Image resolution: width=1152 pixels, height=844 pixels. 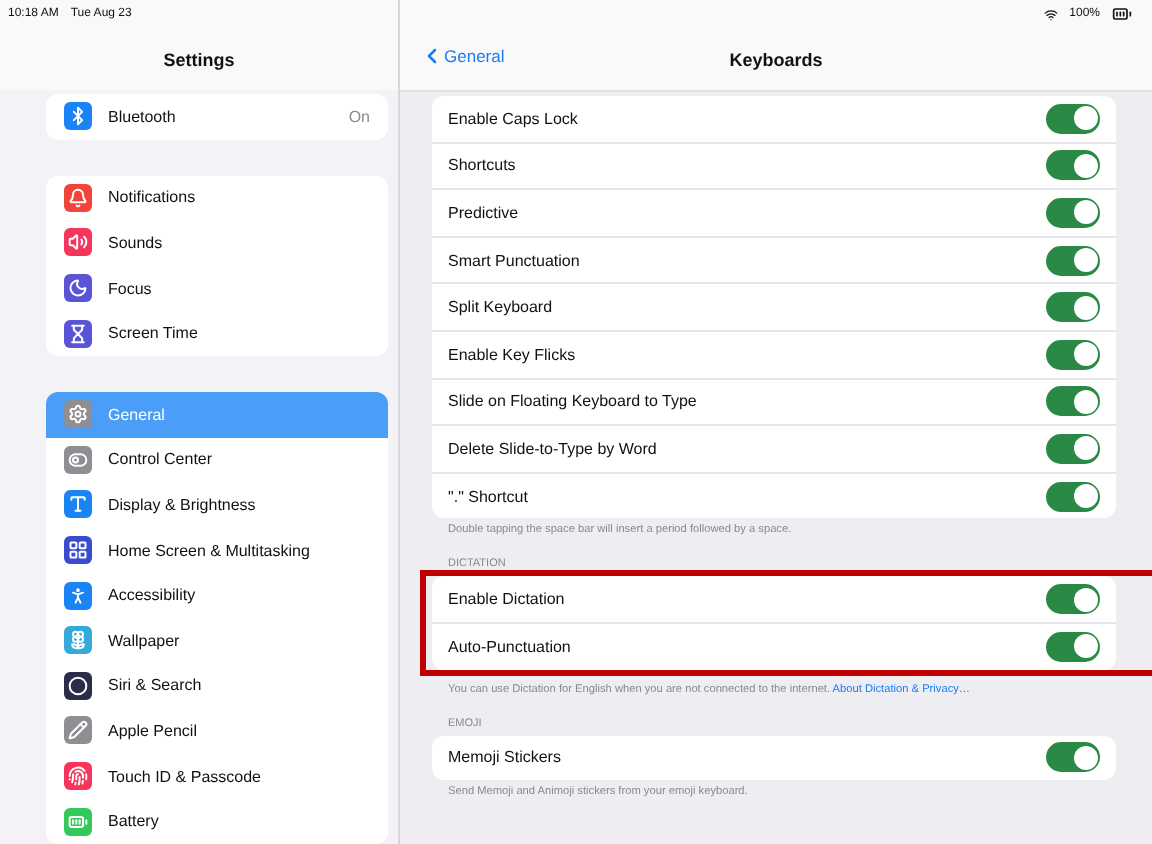 I want to click on setting-label: Enable Caps Lock, so click(x=514, y=118).